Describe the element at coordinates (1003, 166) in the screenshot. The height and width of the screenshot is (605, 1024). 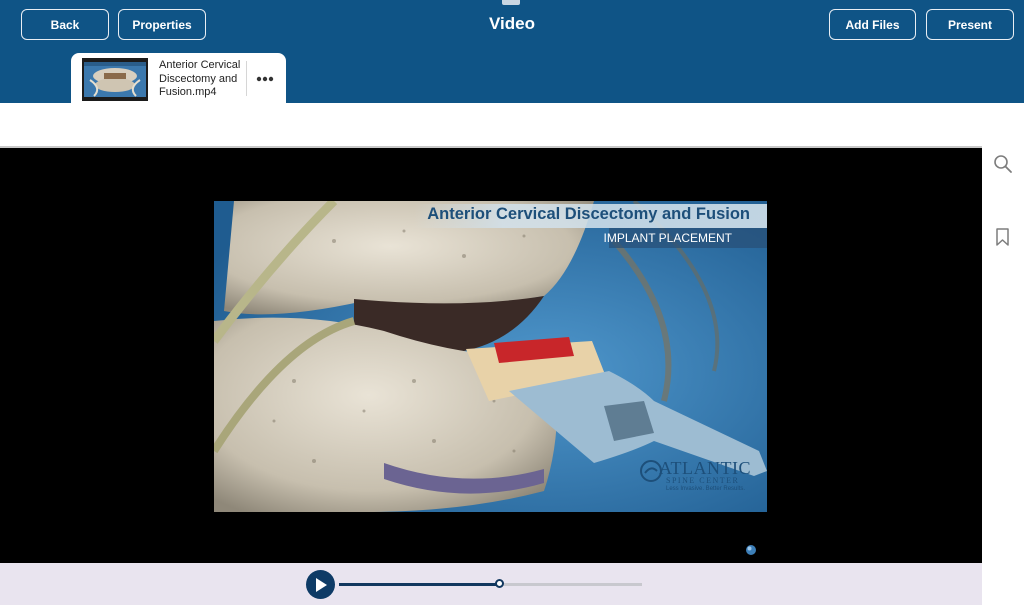
I see `search-icon` at that location.